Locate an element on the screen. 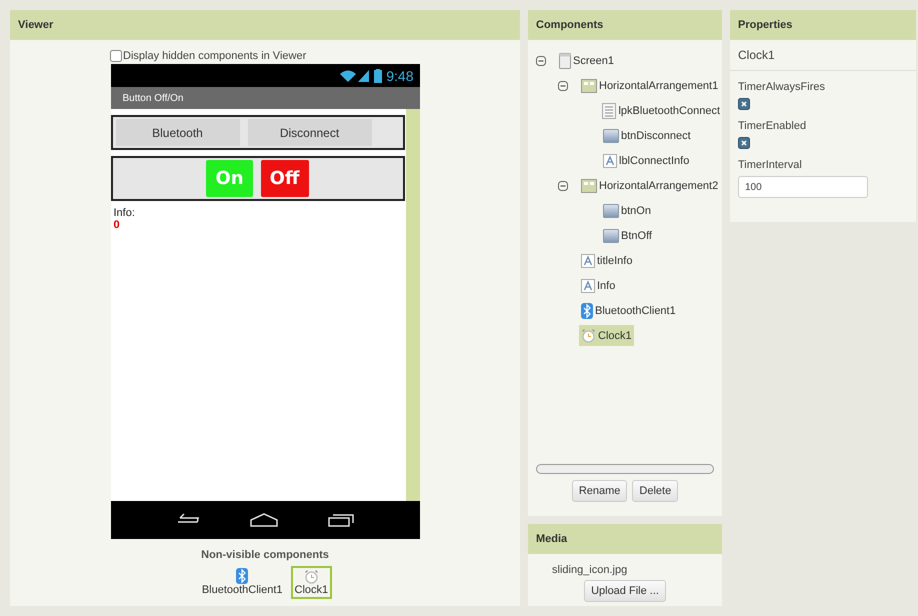 Image resolution: width=918 pixels, height=616 pixels. property-label: TimerInterval is located at coordinates (770, 165).